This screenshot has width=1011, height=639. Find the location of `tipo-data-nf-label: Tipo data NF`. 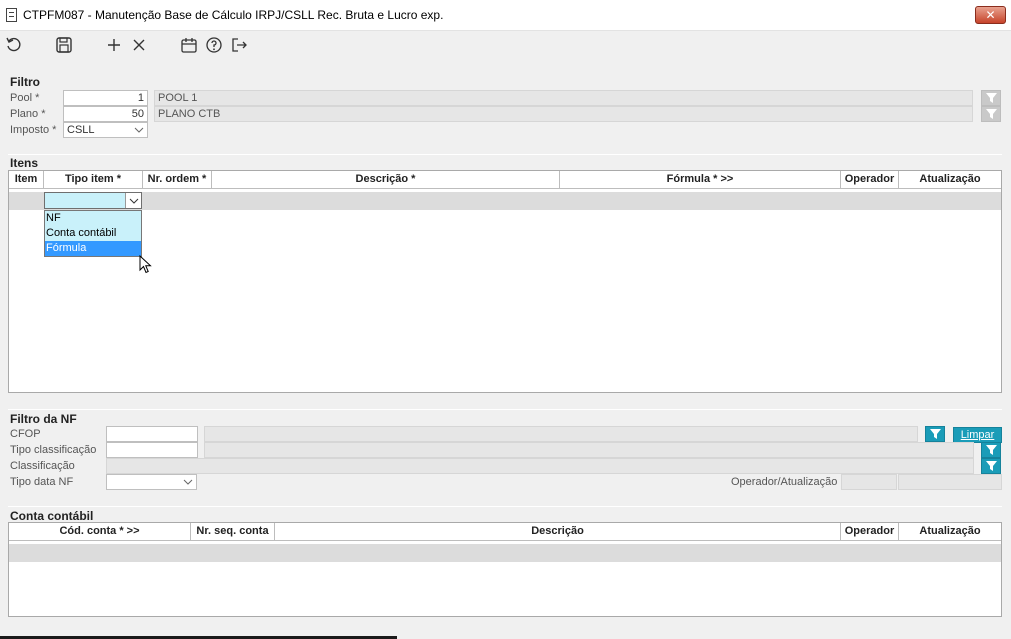

tipo-data-nf-label: Tipo data NF is located at coordinates (42, 482).